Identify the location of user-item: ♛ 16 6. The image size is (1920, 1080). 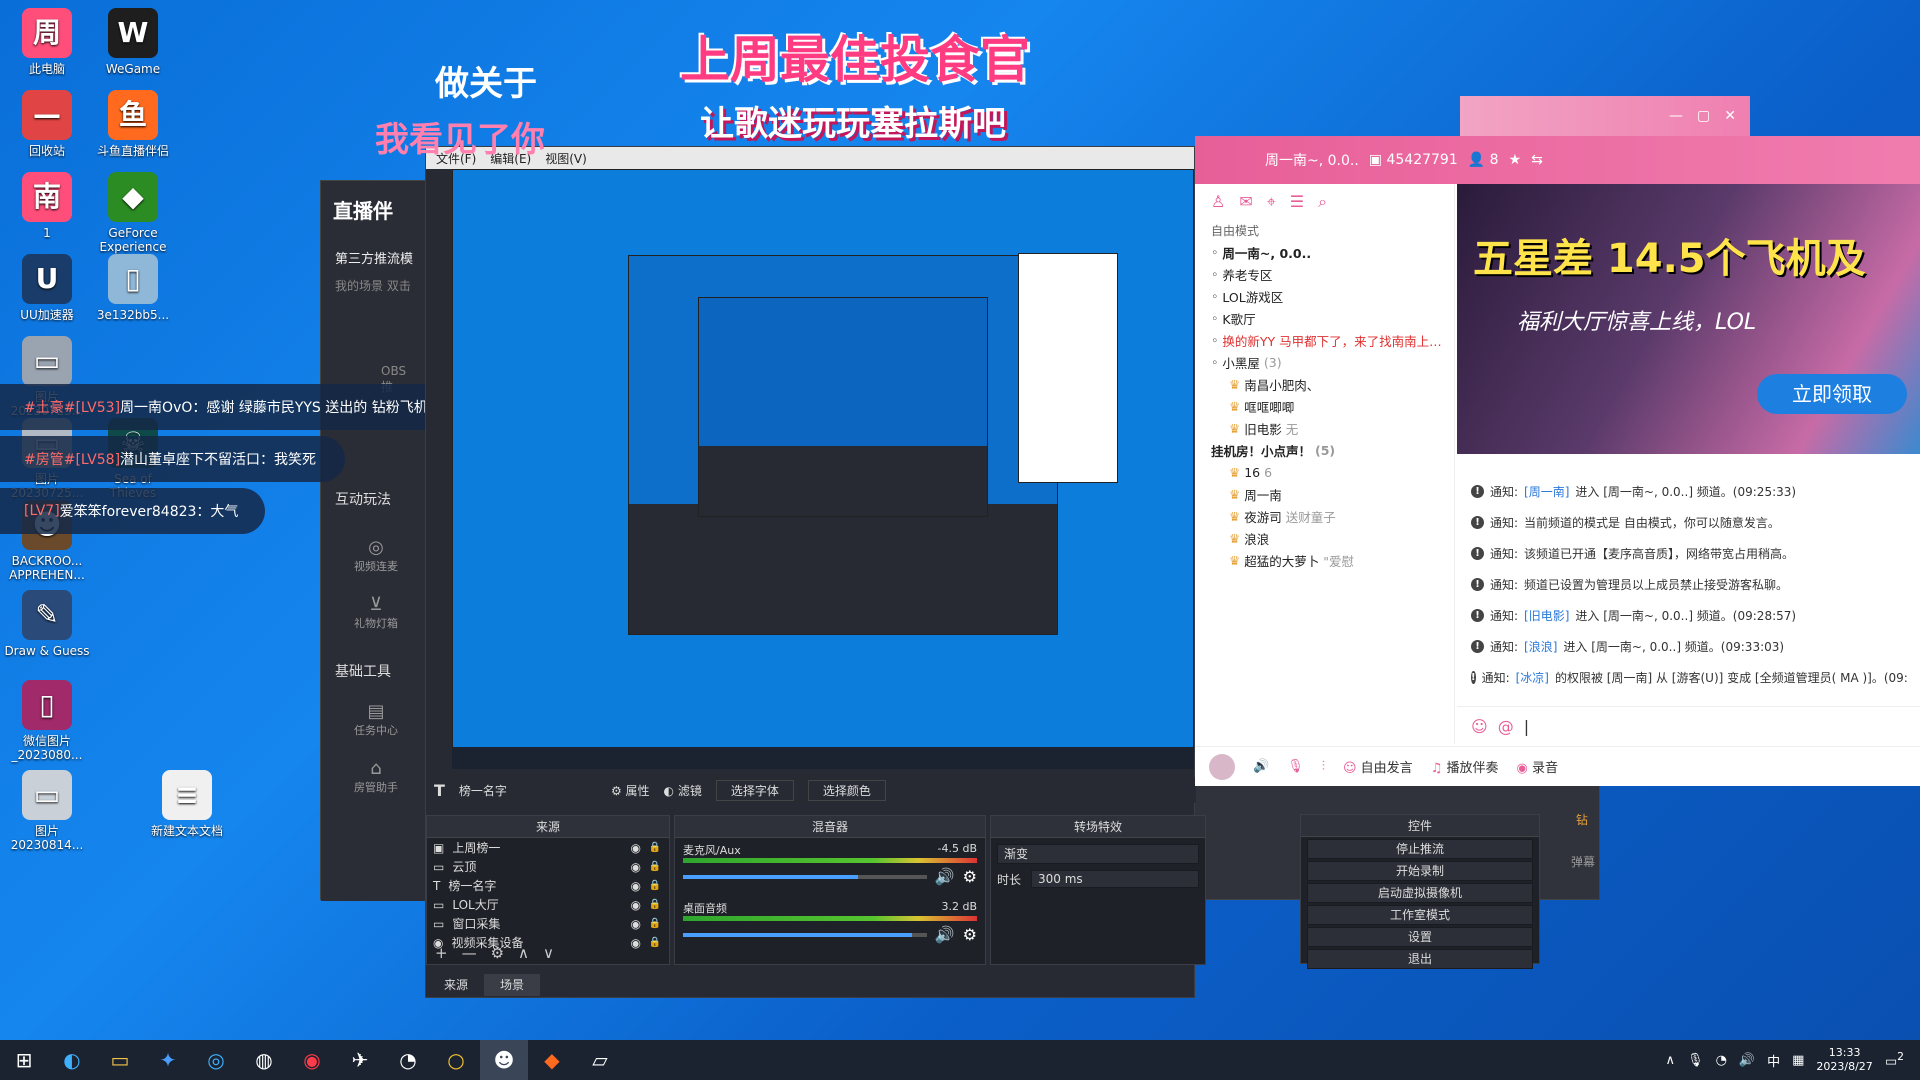
(1324, 472).